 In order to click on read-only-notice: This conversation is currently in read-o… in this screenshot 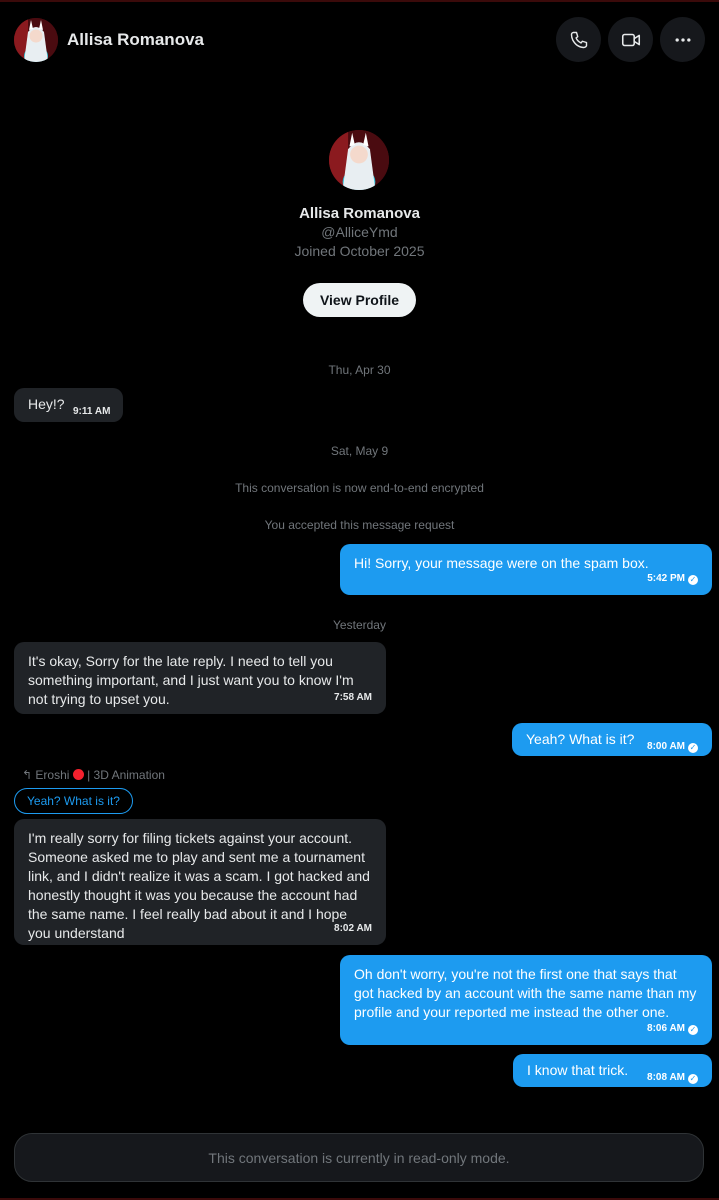, I will do `click(359, 1157)`.